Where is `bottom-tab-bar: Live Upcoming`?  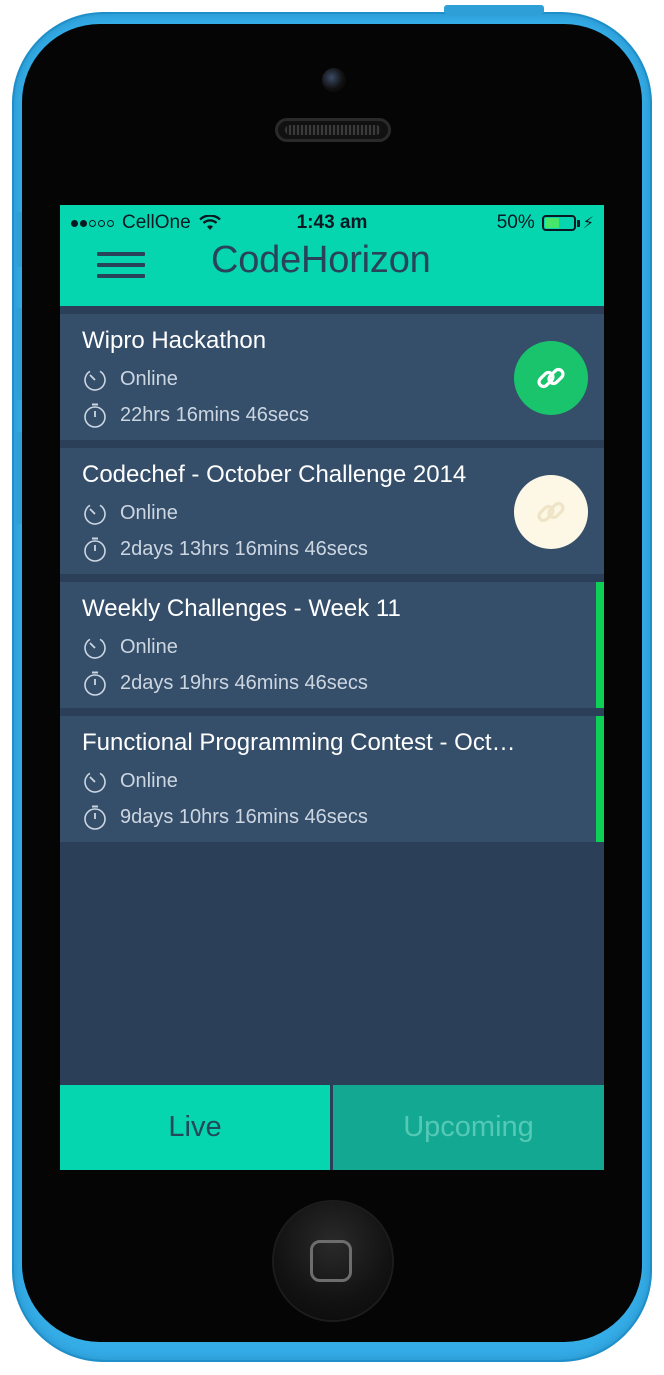 bottom-tab-bar: Live Upcoming is located at coordinates (332, 1127).